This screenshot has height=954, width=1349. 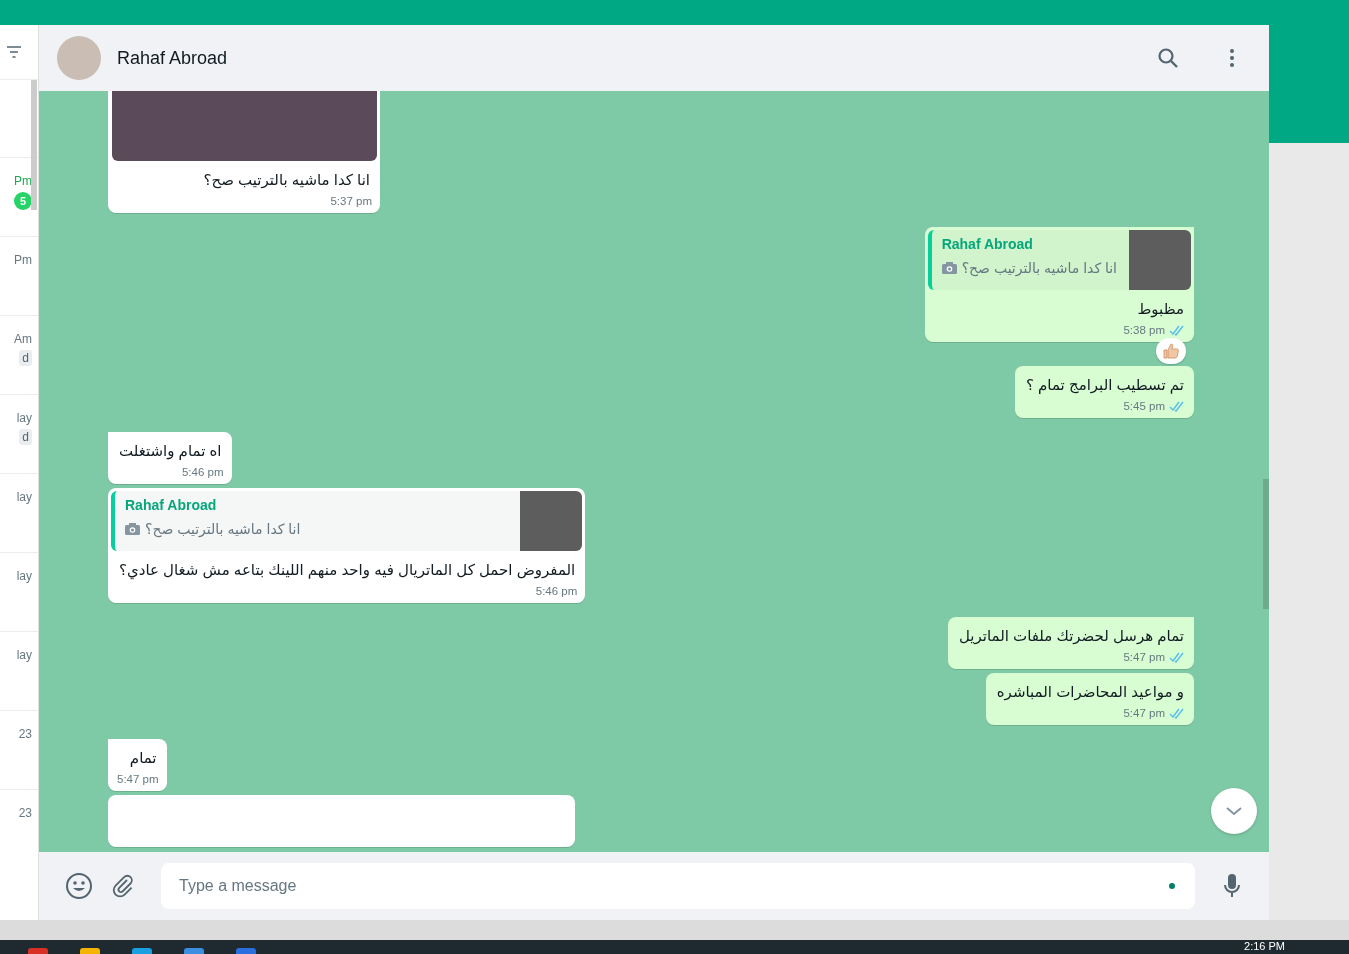 What do you see at coordinates (1144, 406) in the screenshot?
I see `message-time: 5:45 pm` at bounding box center [1144, 406].